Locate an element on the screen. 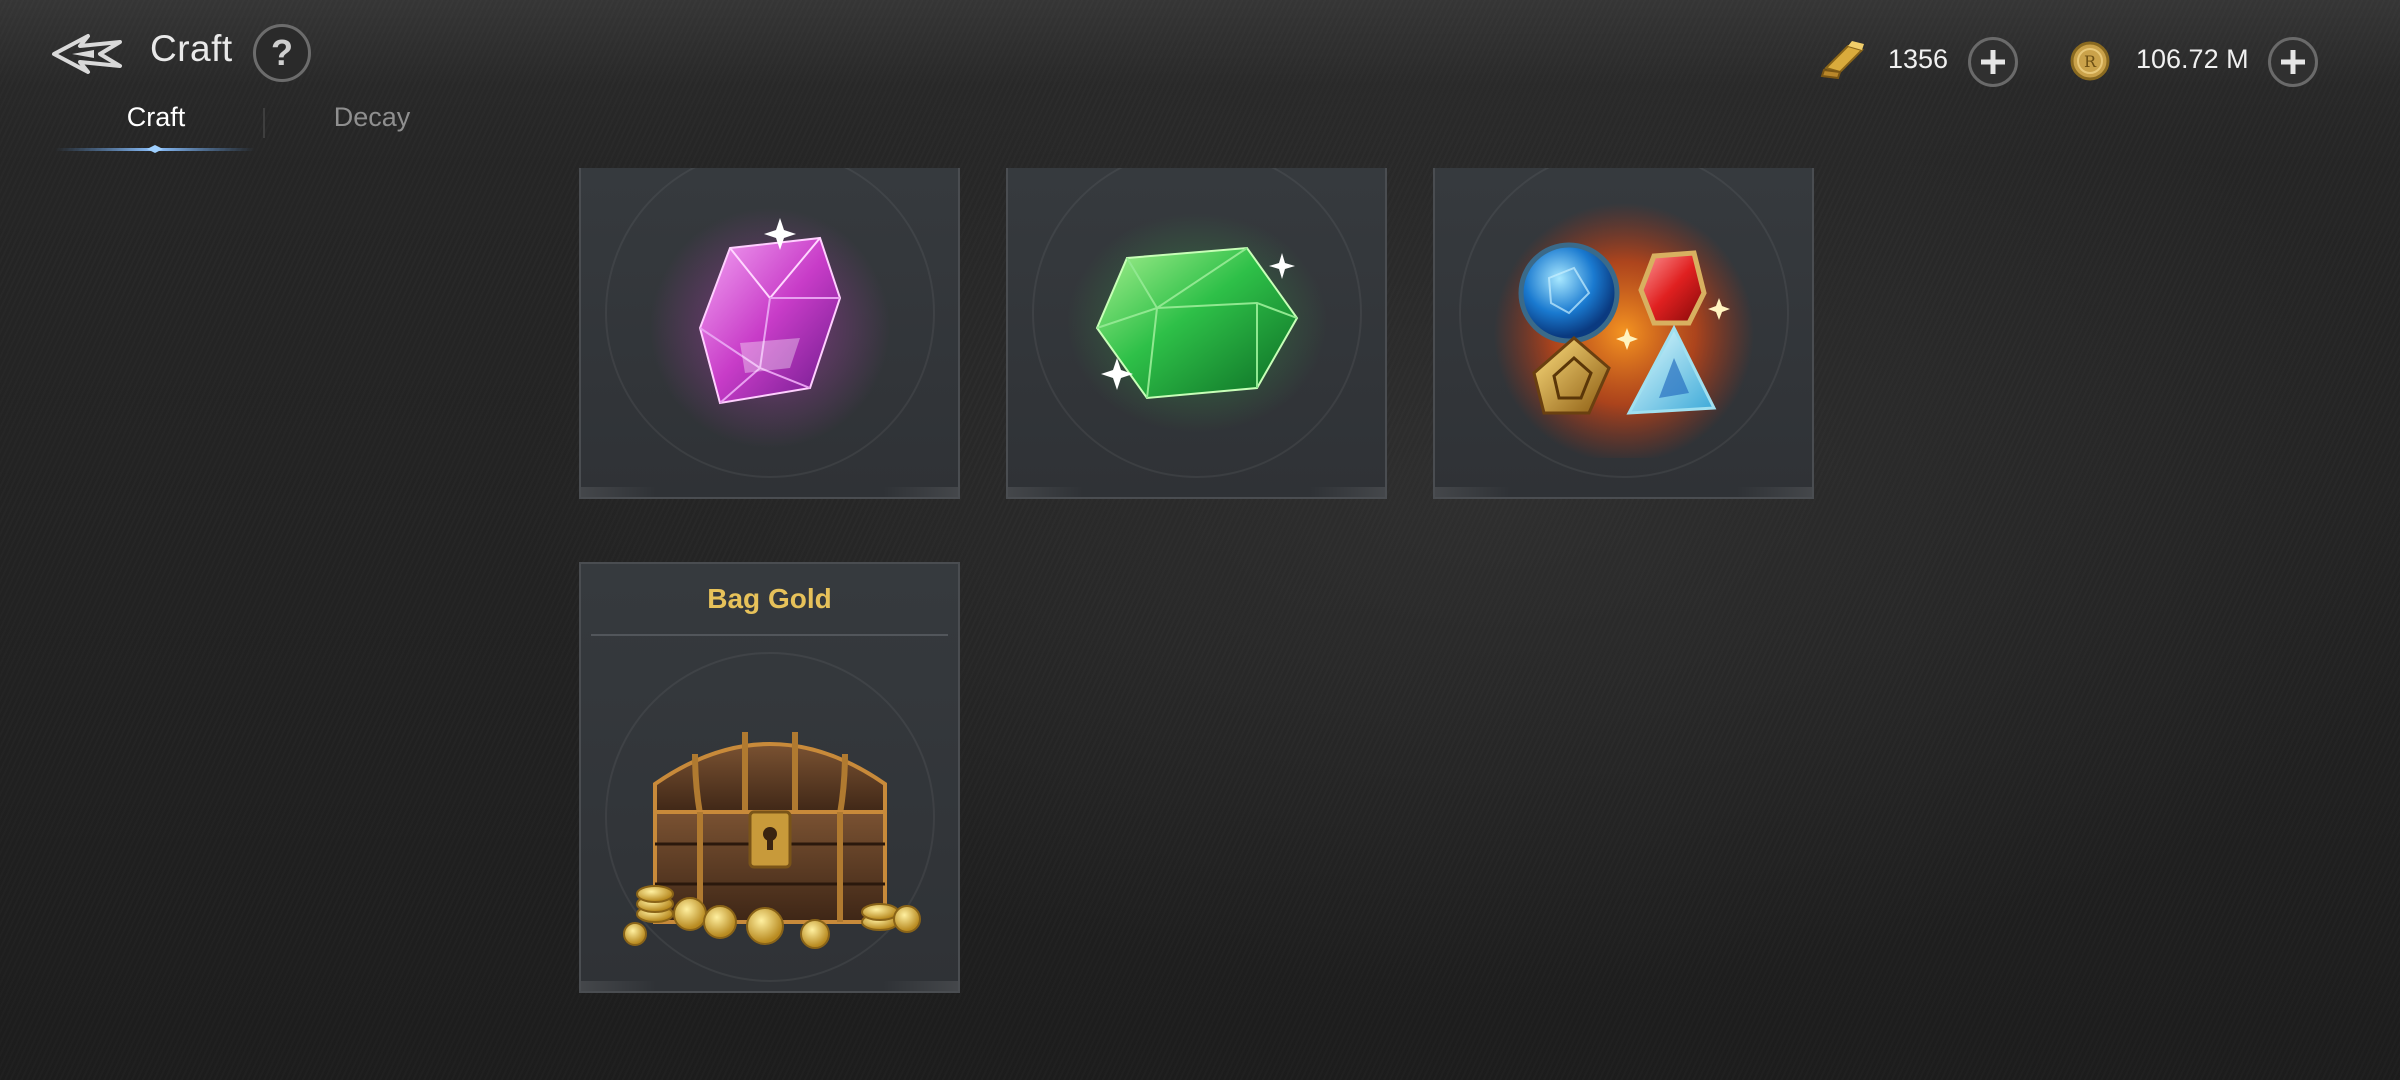  add-tickets-button is located at coordinates (1993, 62).